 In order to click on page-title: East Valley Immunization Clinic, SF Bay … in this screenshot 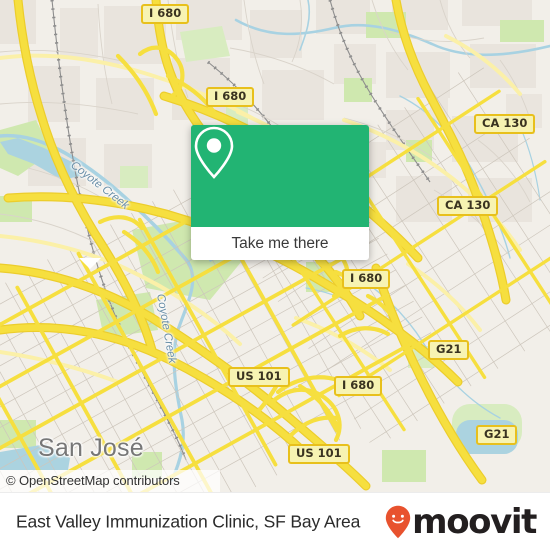, I will do `click(188, 521)`.